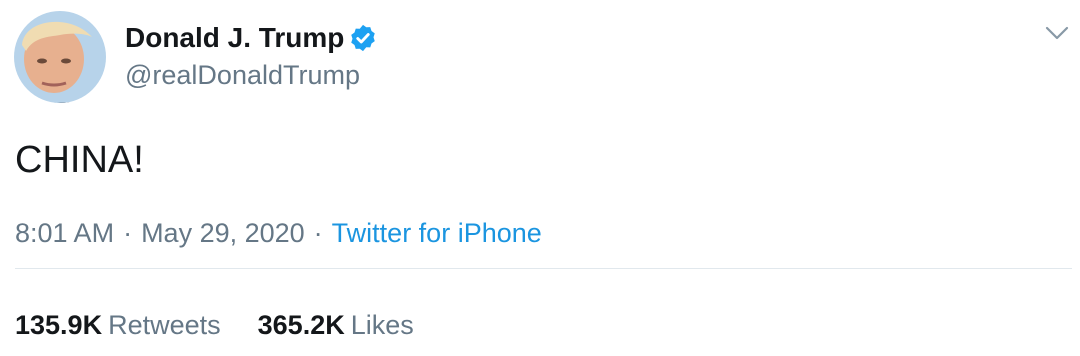 This screenshot has height=356, width=1080. What do you see at coordinates (59, 325) in the screenshot?
I see `retweets-count: 135.9K` at bounding box center [59, 325].